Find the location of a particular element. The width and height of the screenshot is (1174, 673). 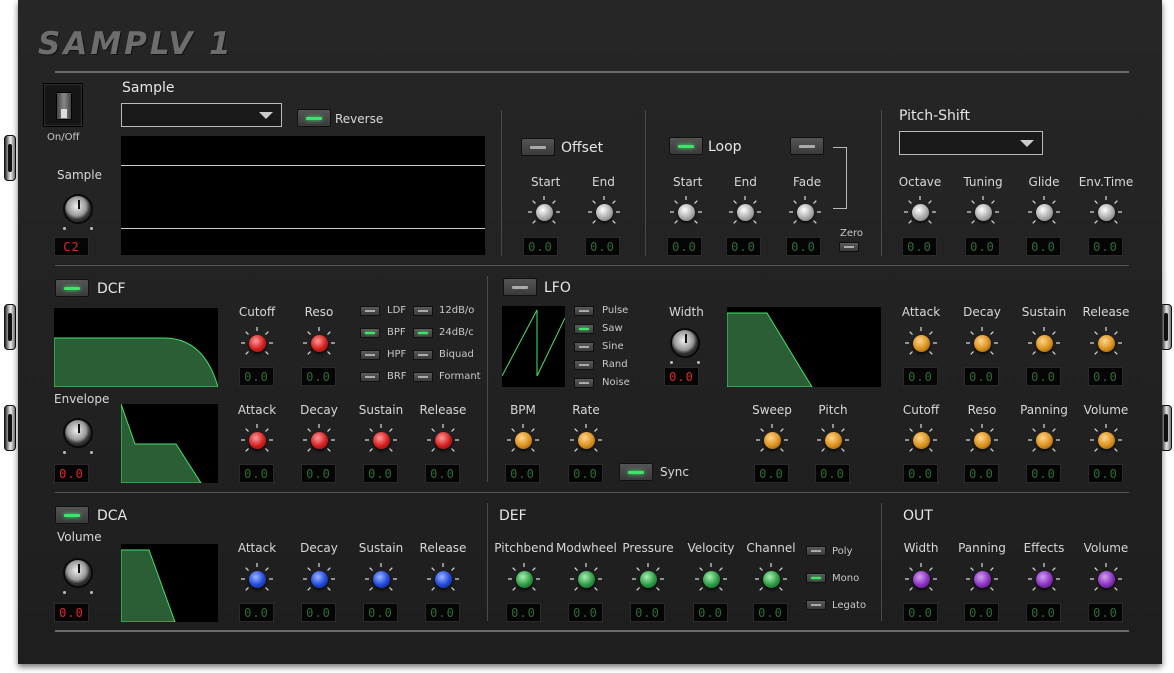

offset-end-knob is located at coordinates (604, 212).